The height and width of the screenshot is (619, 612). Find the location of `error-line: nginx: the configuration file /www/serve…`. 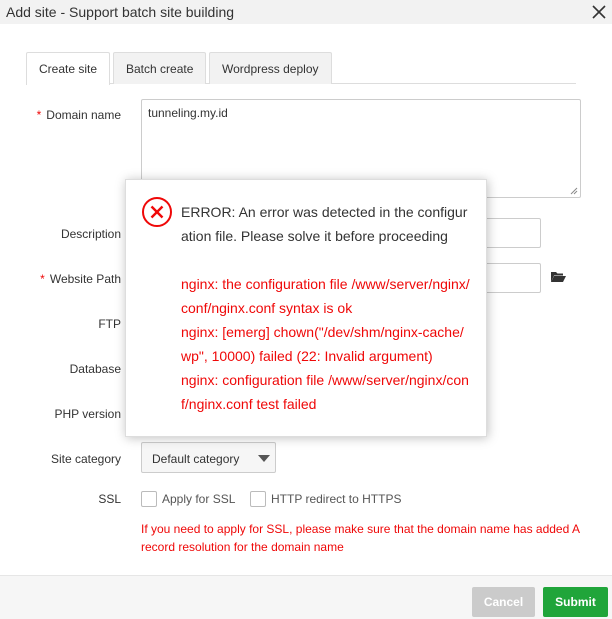

error-line: nginx: the configuration file /www/serve… is located at coordinates (325, 296).